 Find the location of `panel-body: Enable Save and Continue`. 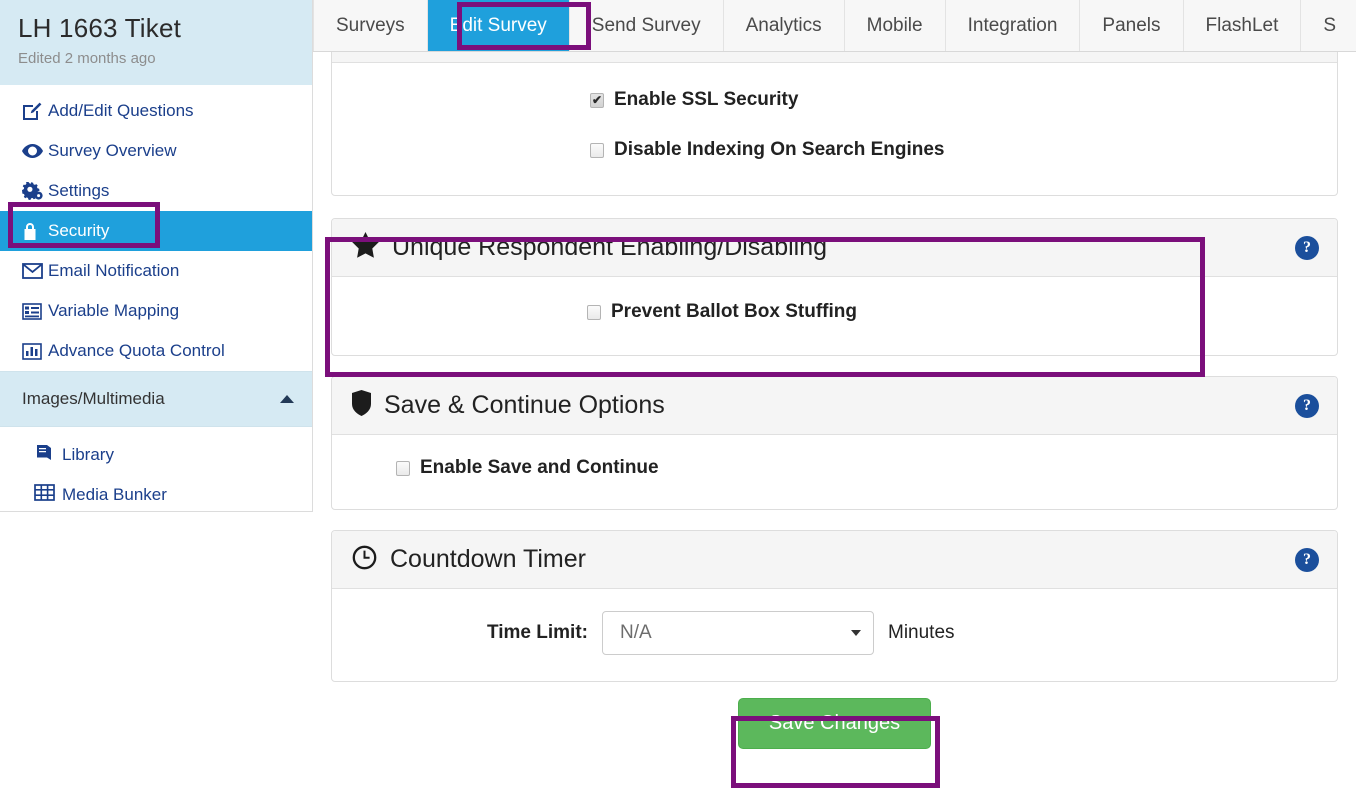

panel-body: Enable Save and Continue is located at coordinates (834, 472).